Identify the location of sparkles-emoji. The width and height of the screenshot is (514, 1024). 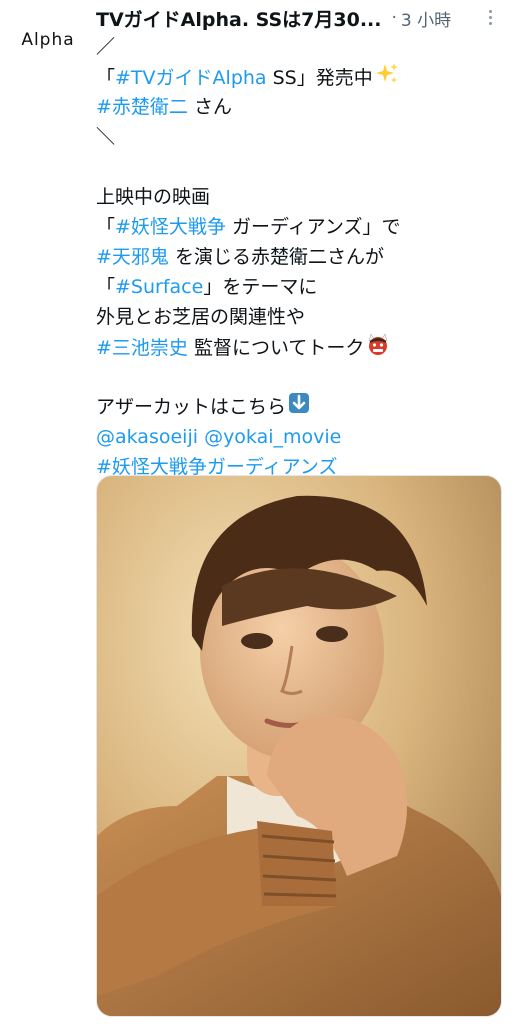
(387, 78).